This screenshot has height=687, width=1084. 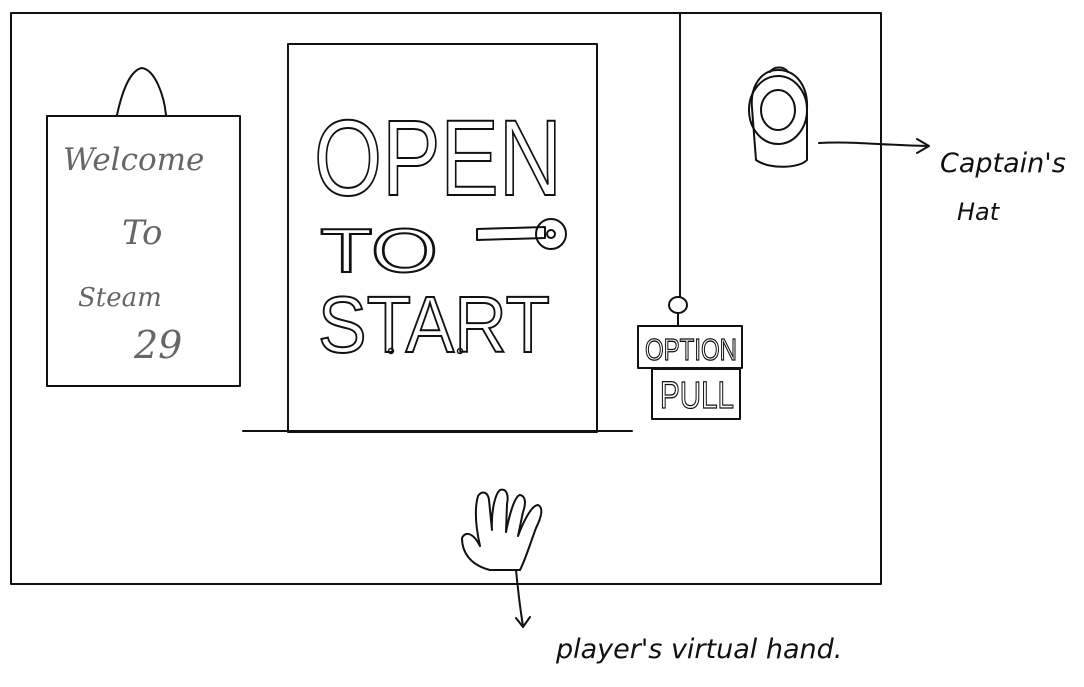 What do you see at coordinates (778, 117) in the screenshot?
I see `captain-hat-icon` at bounding box center [778, 117].